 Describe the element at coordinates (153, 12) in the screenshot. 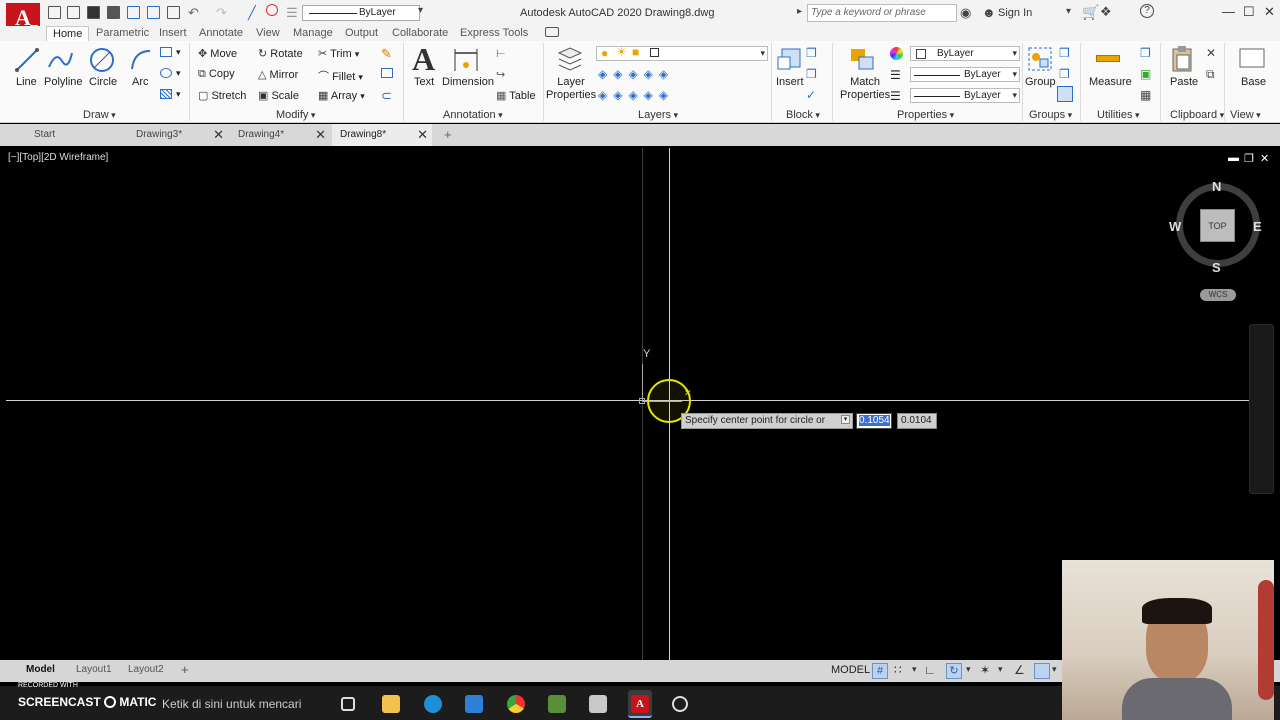

I see `open-web-icon` at that location.